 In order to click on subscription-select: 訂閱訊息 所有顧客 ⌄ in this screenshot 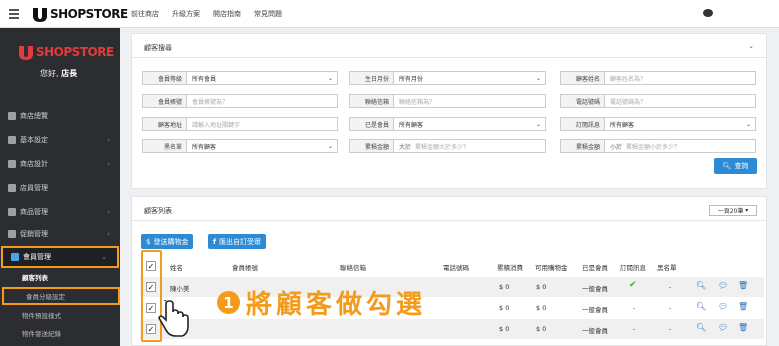, I will do `click(658, 124)`.